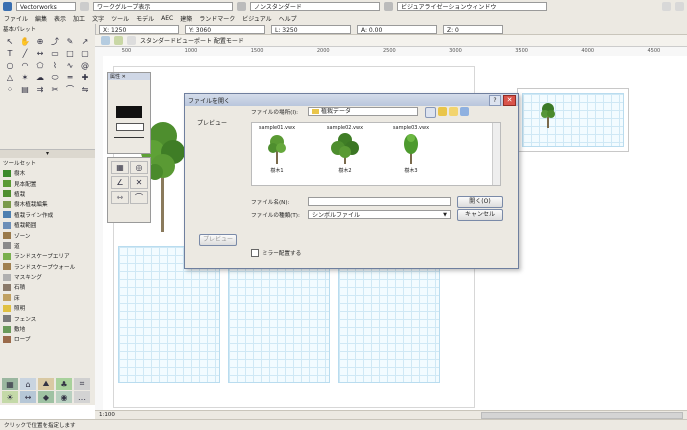 This screenshot has height=430, width=687. Describe the element at coordinates (10, 77) in the screenshot. I see `triangle-tool-icon: △` at that location.